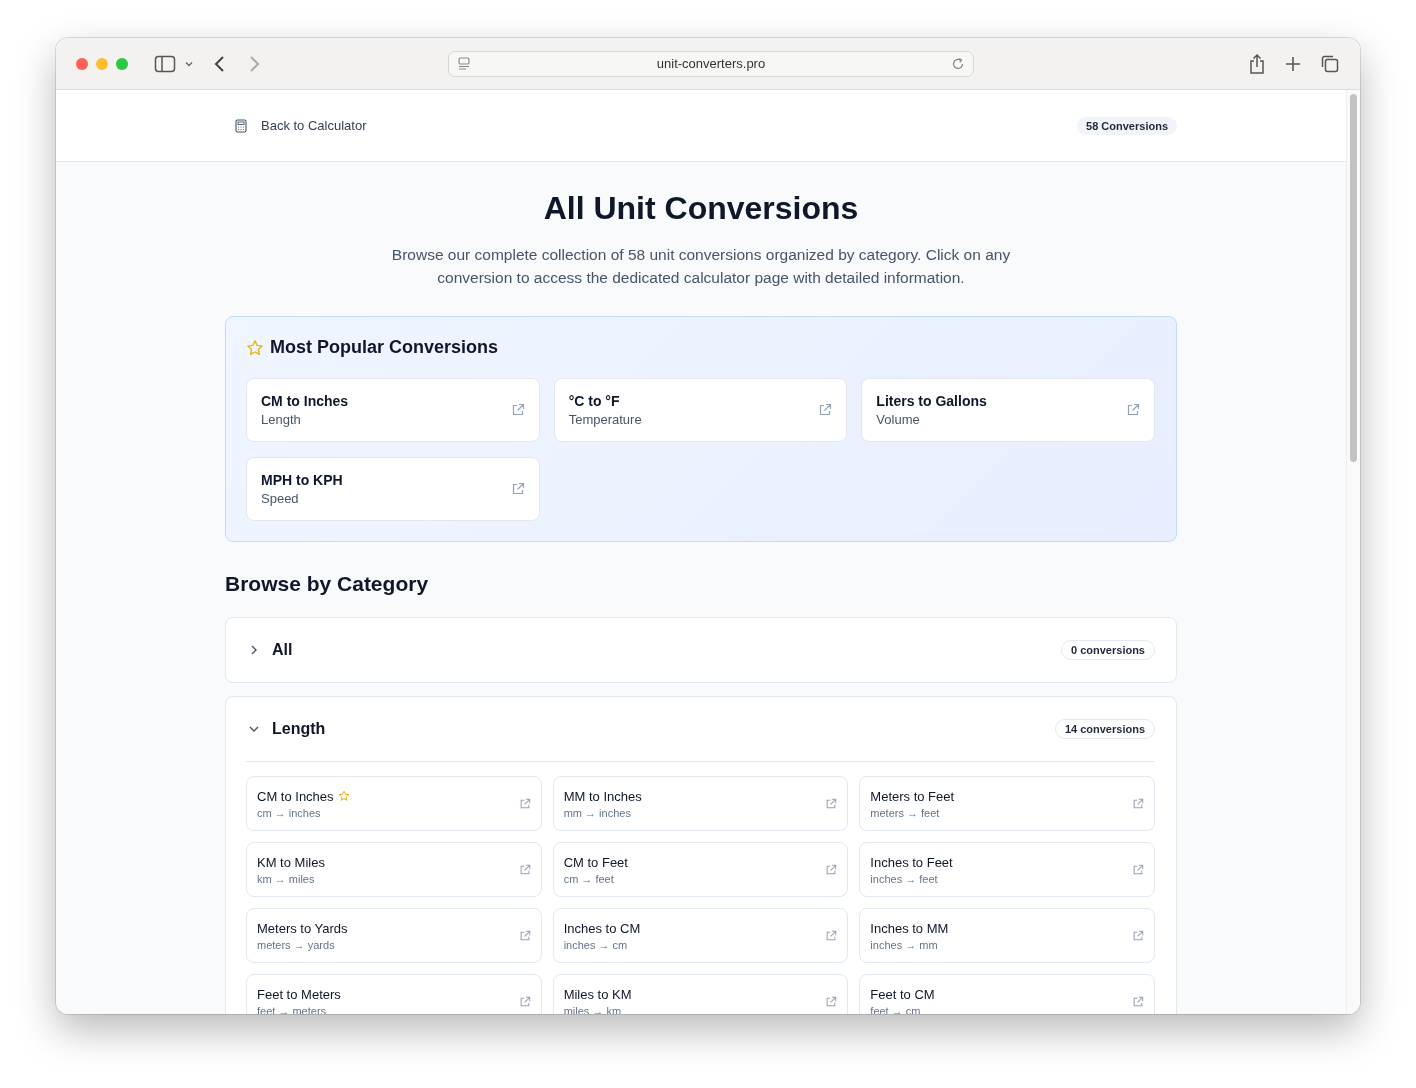 The width and height of the screenshot is (1416, 1088). What do you see at coordinates (700, 650) in the screenshot?
I see `category-header: All 0 conversions` at bounding box center [700, 650].